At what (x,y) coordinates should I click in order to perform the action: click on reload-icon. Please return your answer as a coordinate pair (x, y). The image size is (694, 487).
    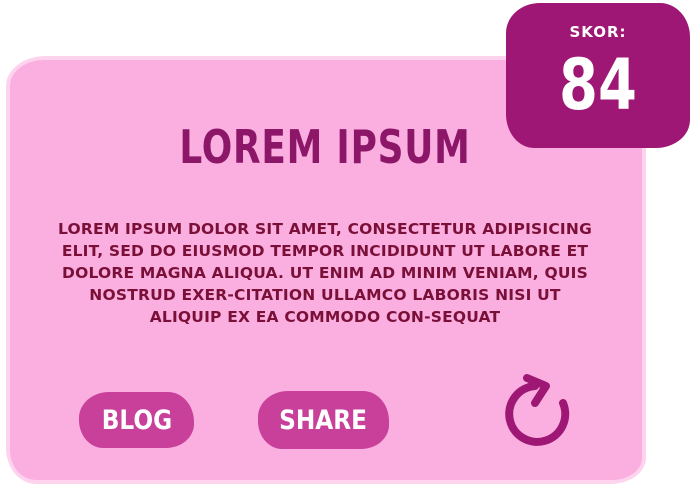
    Looking at the image, I should click on (537, 410).